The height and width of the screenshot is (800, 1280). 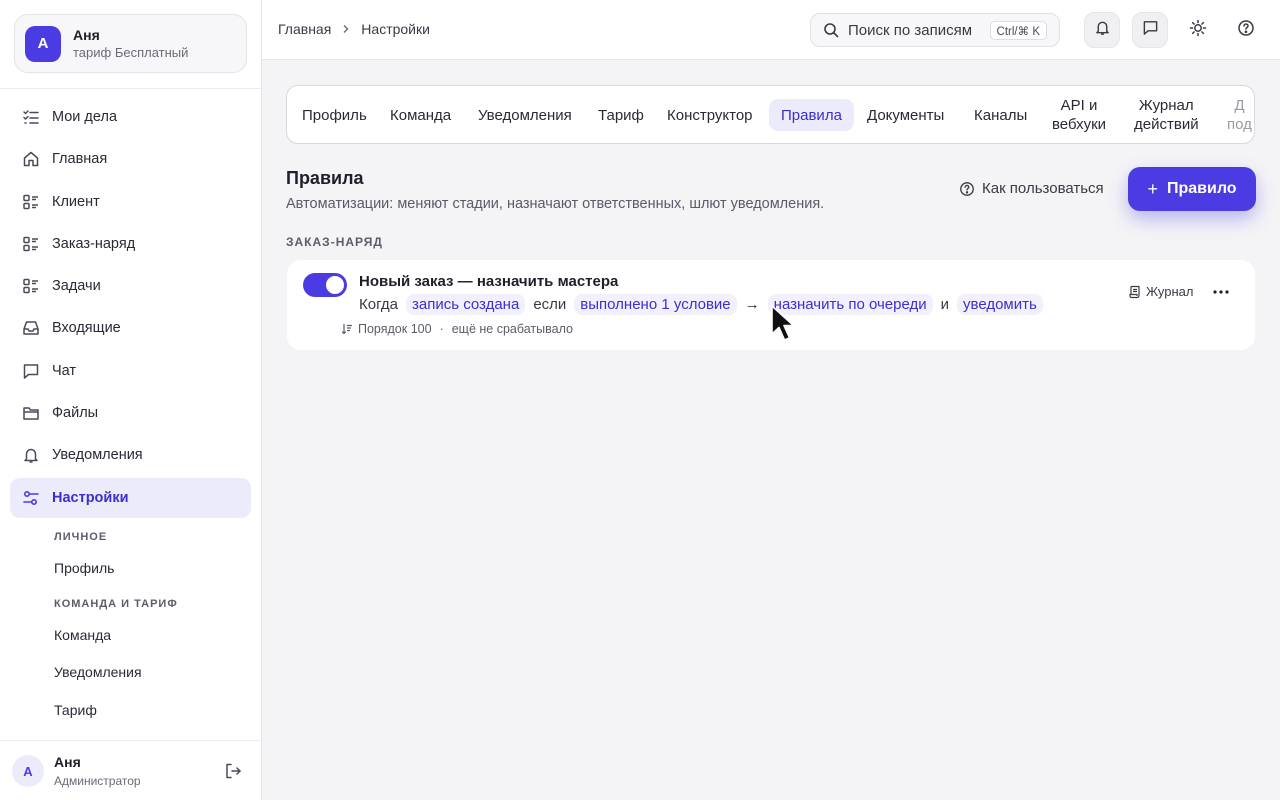 I want to click on sidebar-item-label: Чат, so click(x=64, y=370).